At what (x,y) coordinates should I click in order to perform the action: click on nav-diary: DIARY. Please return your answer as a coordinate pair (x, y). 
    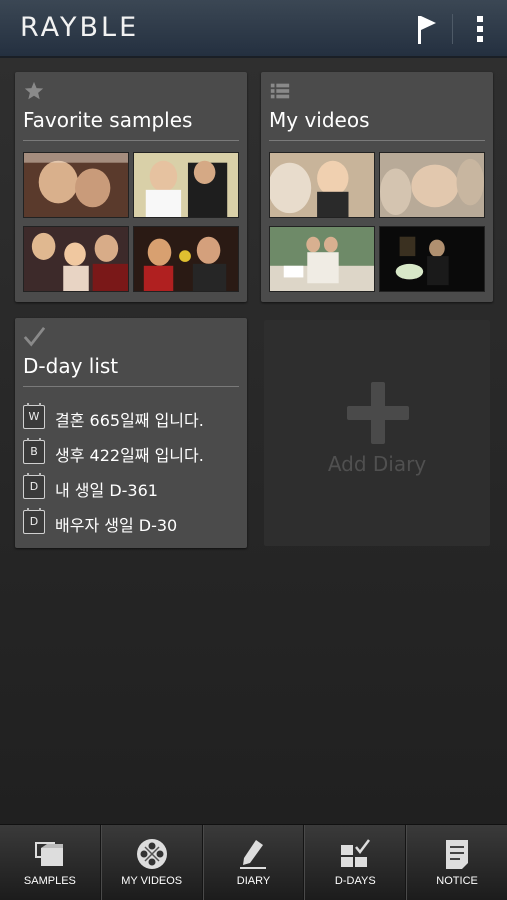
    Looking at the image, I should click on (253, 862).